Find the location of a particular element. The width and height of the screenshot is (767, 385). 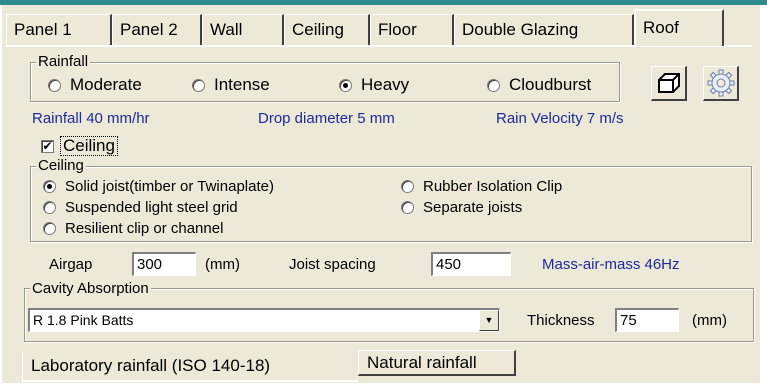

rainfall-option-intense: Intense is located at coordinates (231, 85).